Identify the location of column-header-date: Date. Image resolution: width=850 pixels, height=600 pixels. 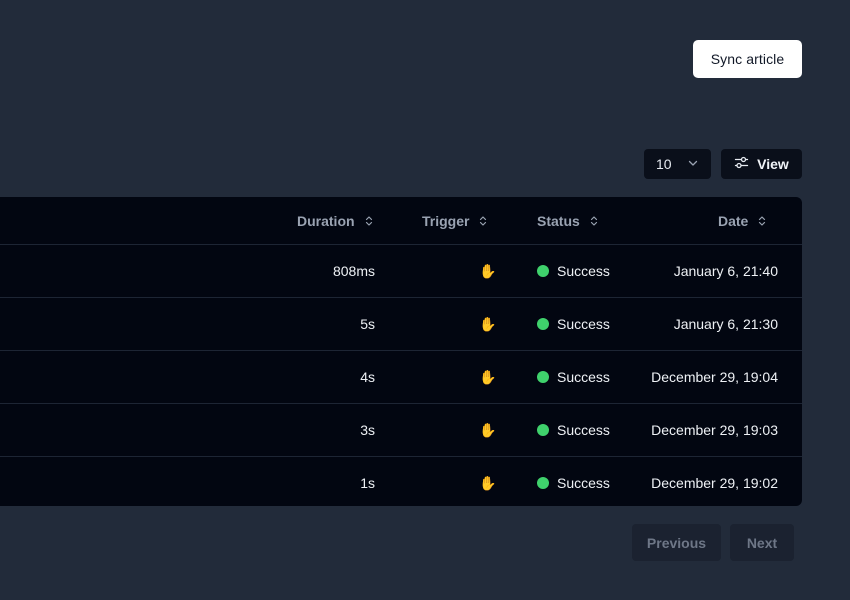
(742, 220).